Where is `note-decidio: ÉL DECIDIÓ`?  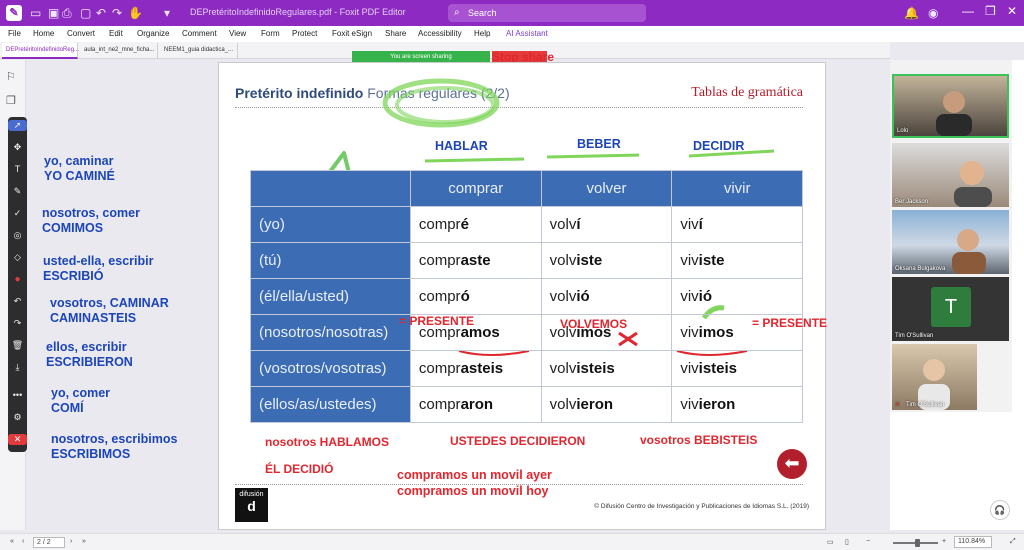 note-decidio: ÉL DECIDIÓ is located at coordinates (299, 469).